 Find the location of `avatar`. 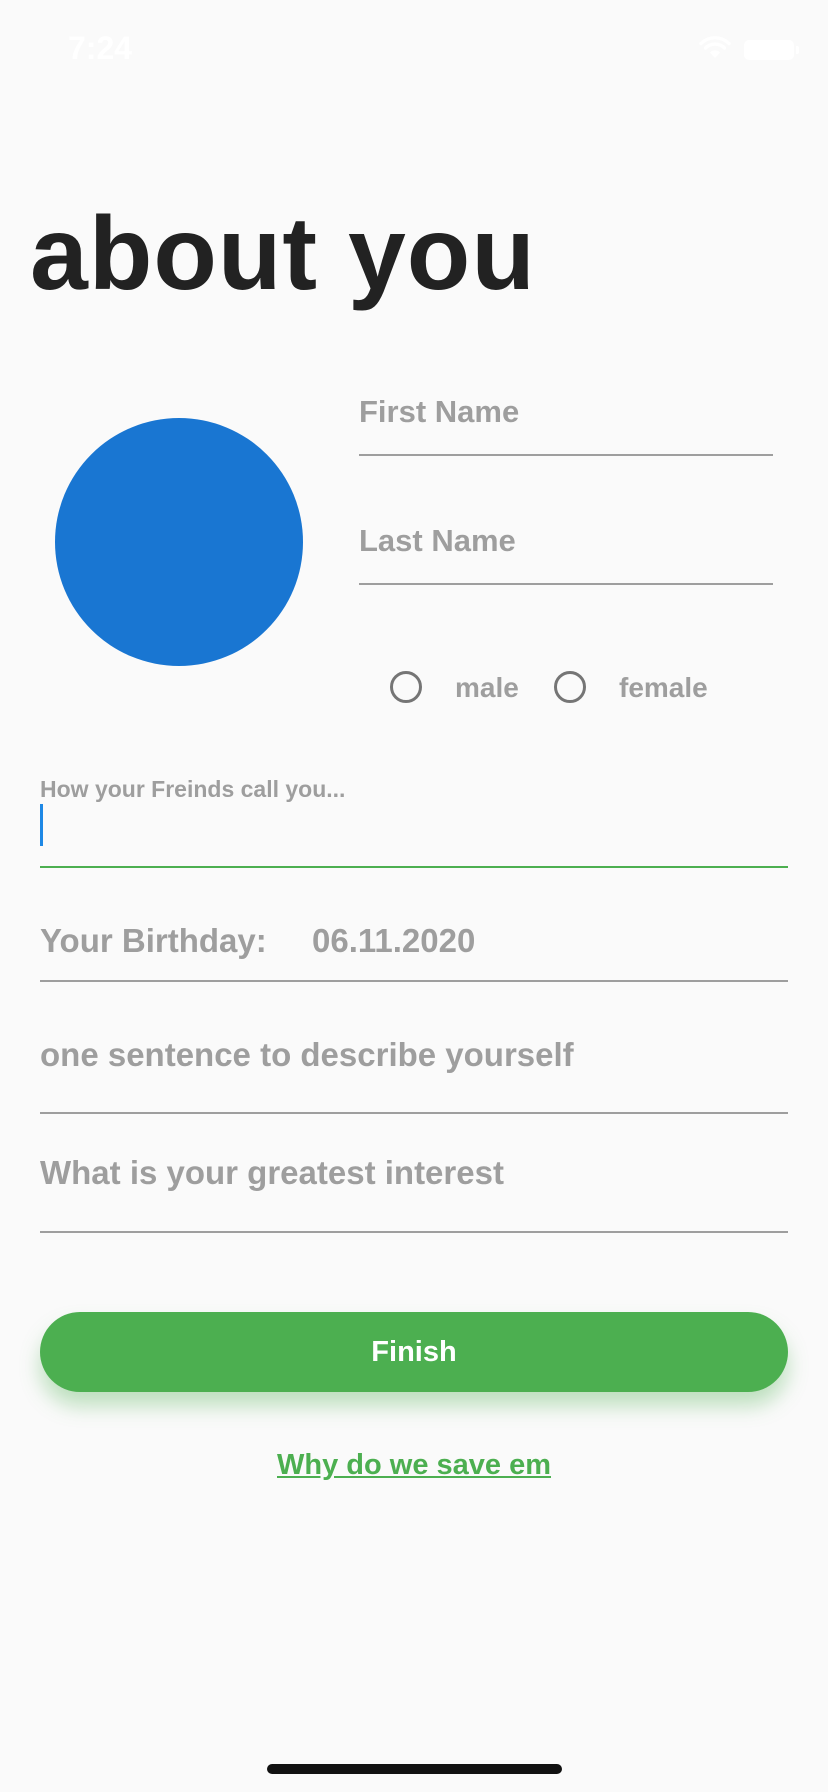

avatar is located at coordinates (179, 542).